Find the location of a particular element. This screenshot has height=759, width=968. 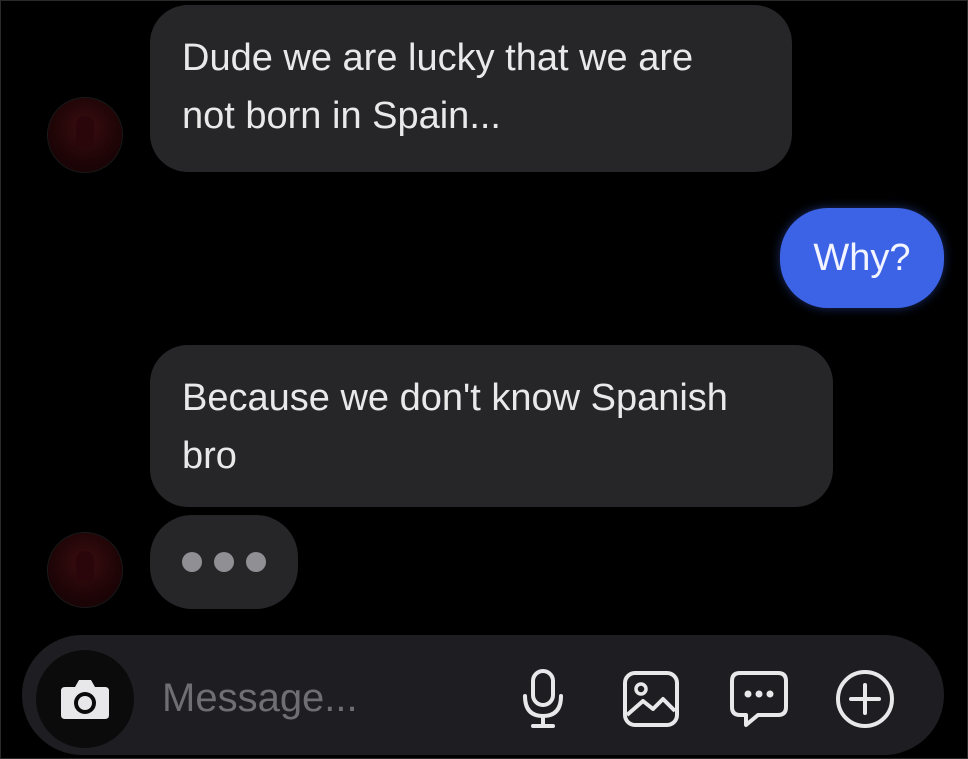

camera-button is located at coordinates (85, 699).